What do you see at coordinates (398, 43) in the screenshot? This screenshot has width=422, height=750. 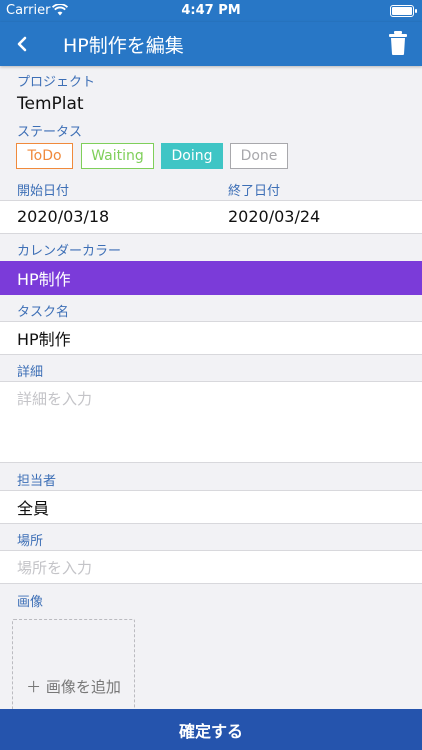 I see `trash-icon` at bounding box center [398, 43].